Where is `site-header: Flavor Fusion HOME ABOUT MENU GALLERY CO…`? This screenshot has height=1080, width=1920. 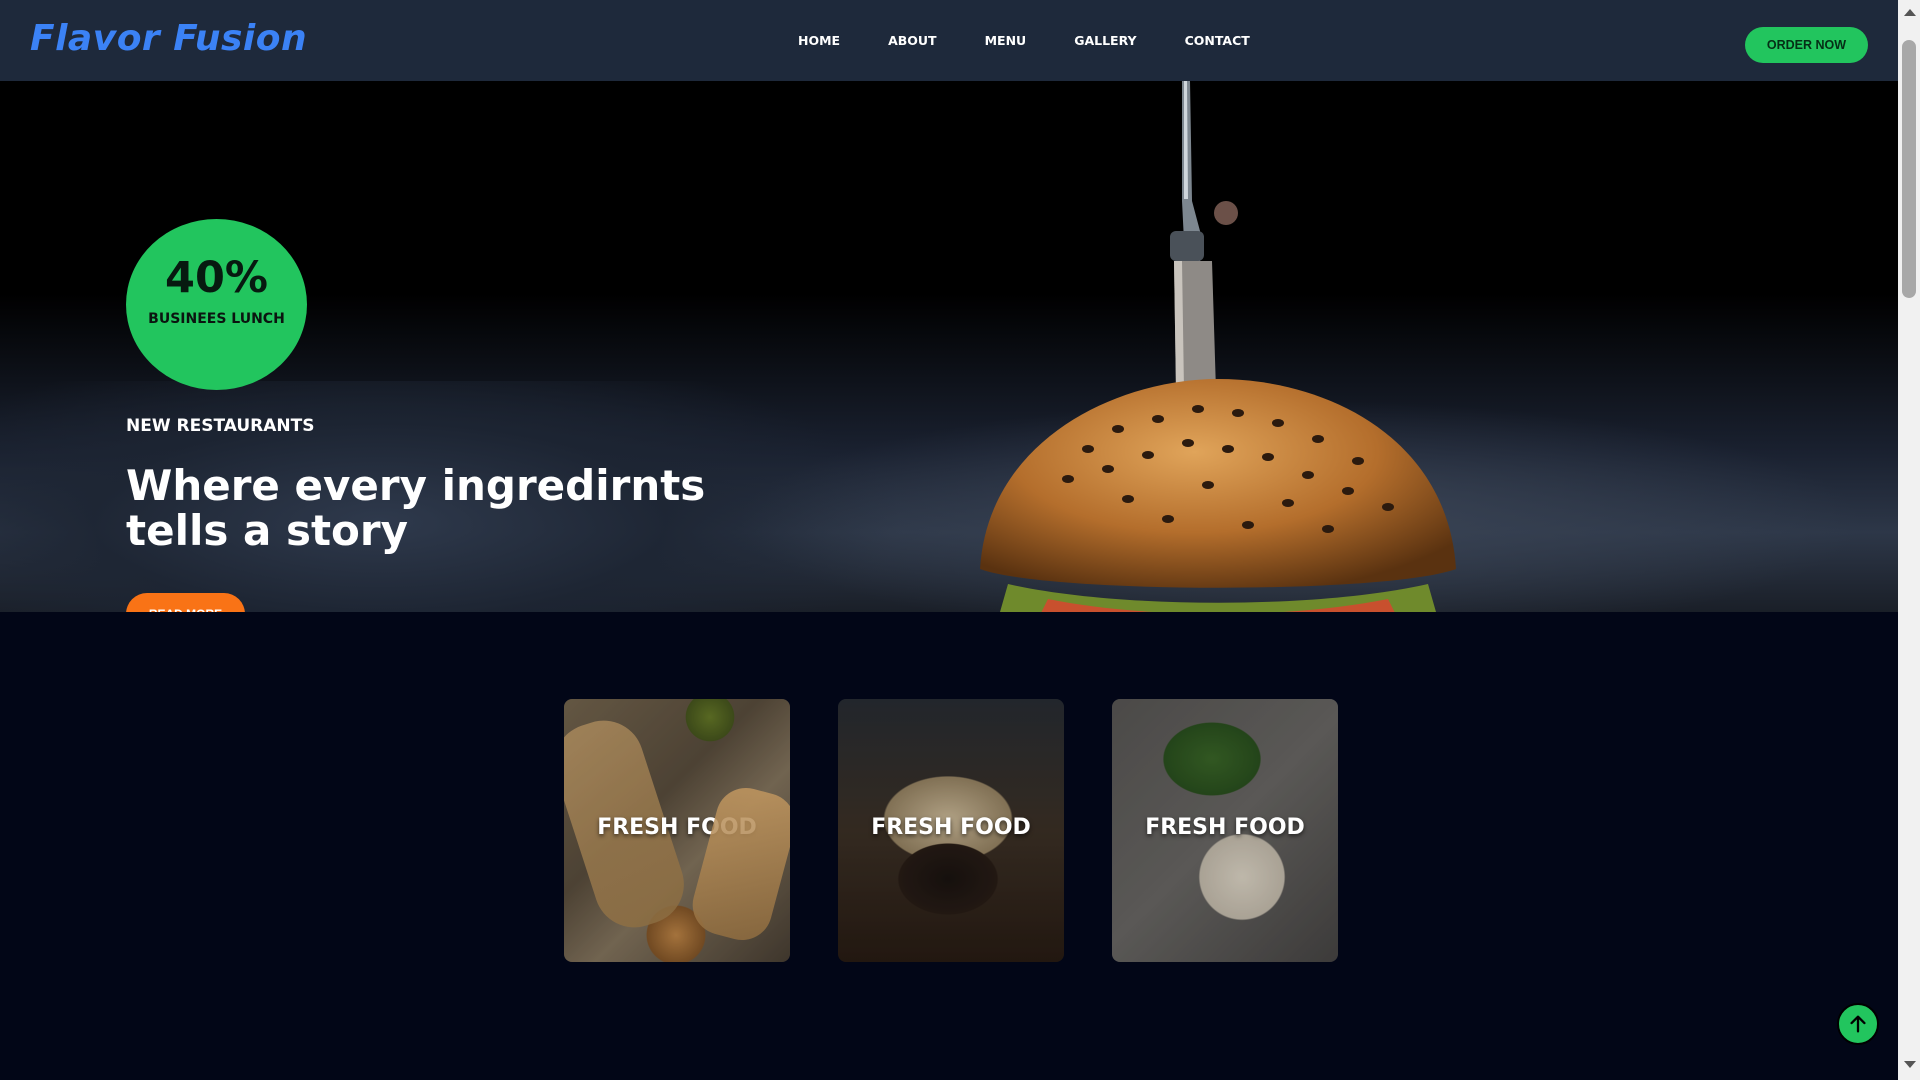 site-header: Flavor Fusion HOME ABOUT MENU GALLERY CO… is located at coordinates (949, 40).